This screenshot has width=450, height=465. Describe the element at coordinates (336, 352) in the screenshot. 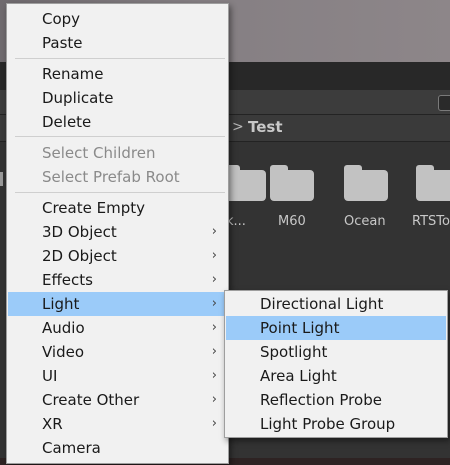

I see `submenu-item-spotlight: Spotlight` at that location.